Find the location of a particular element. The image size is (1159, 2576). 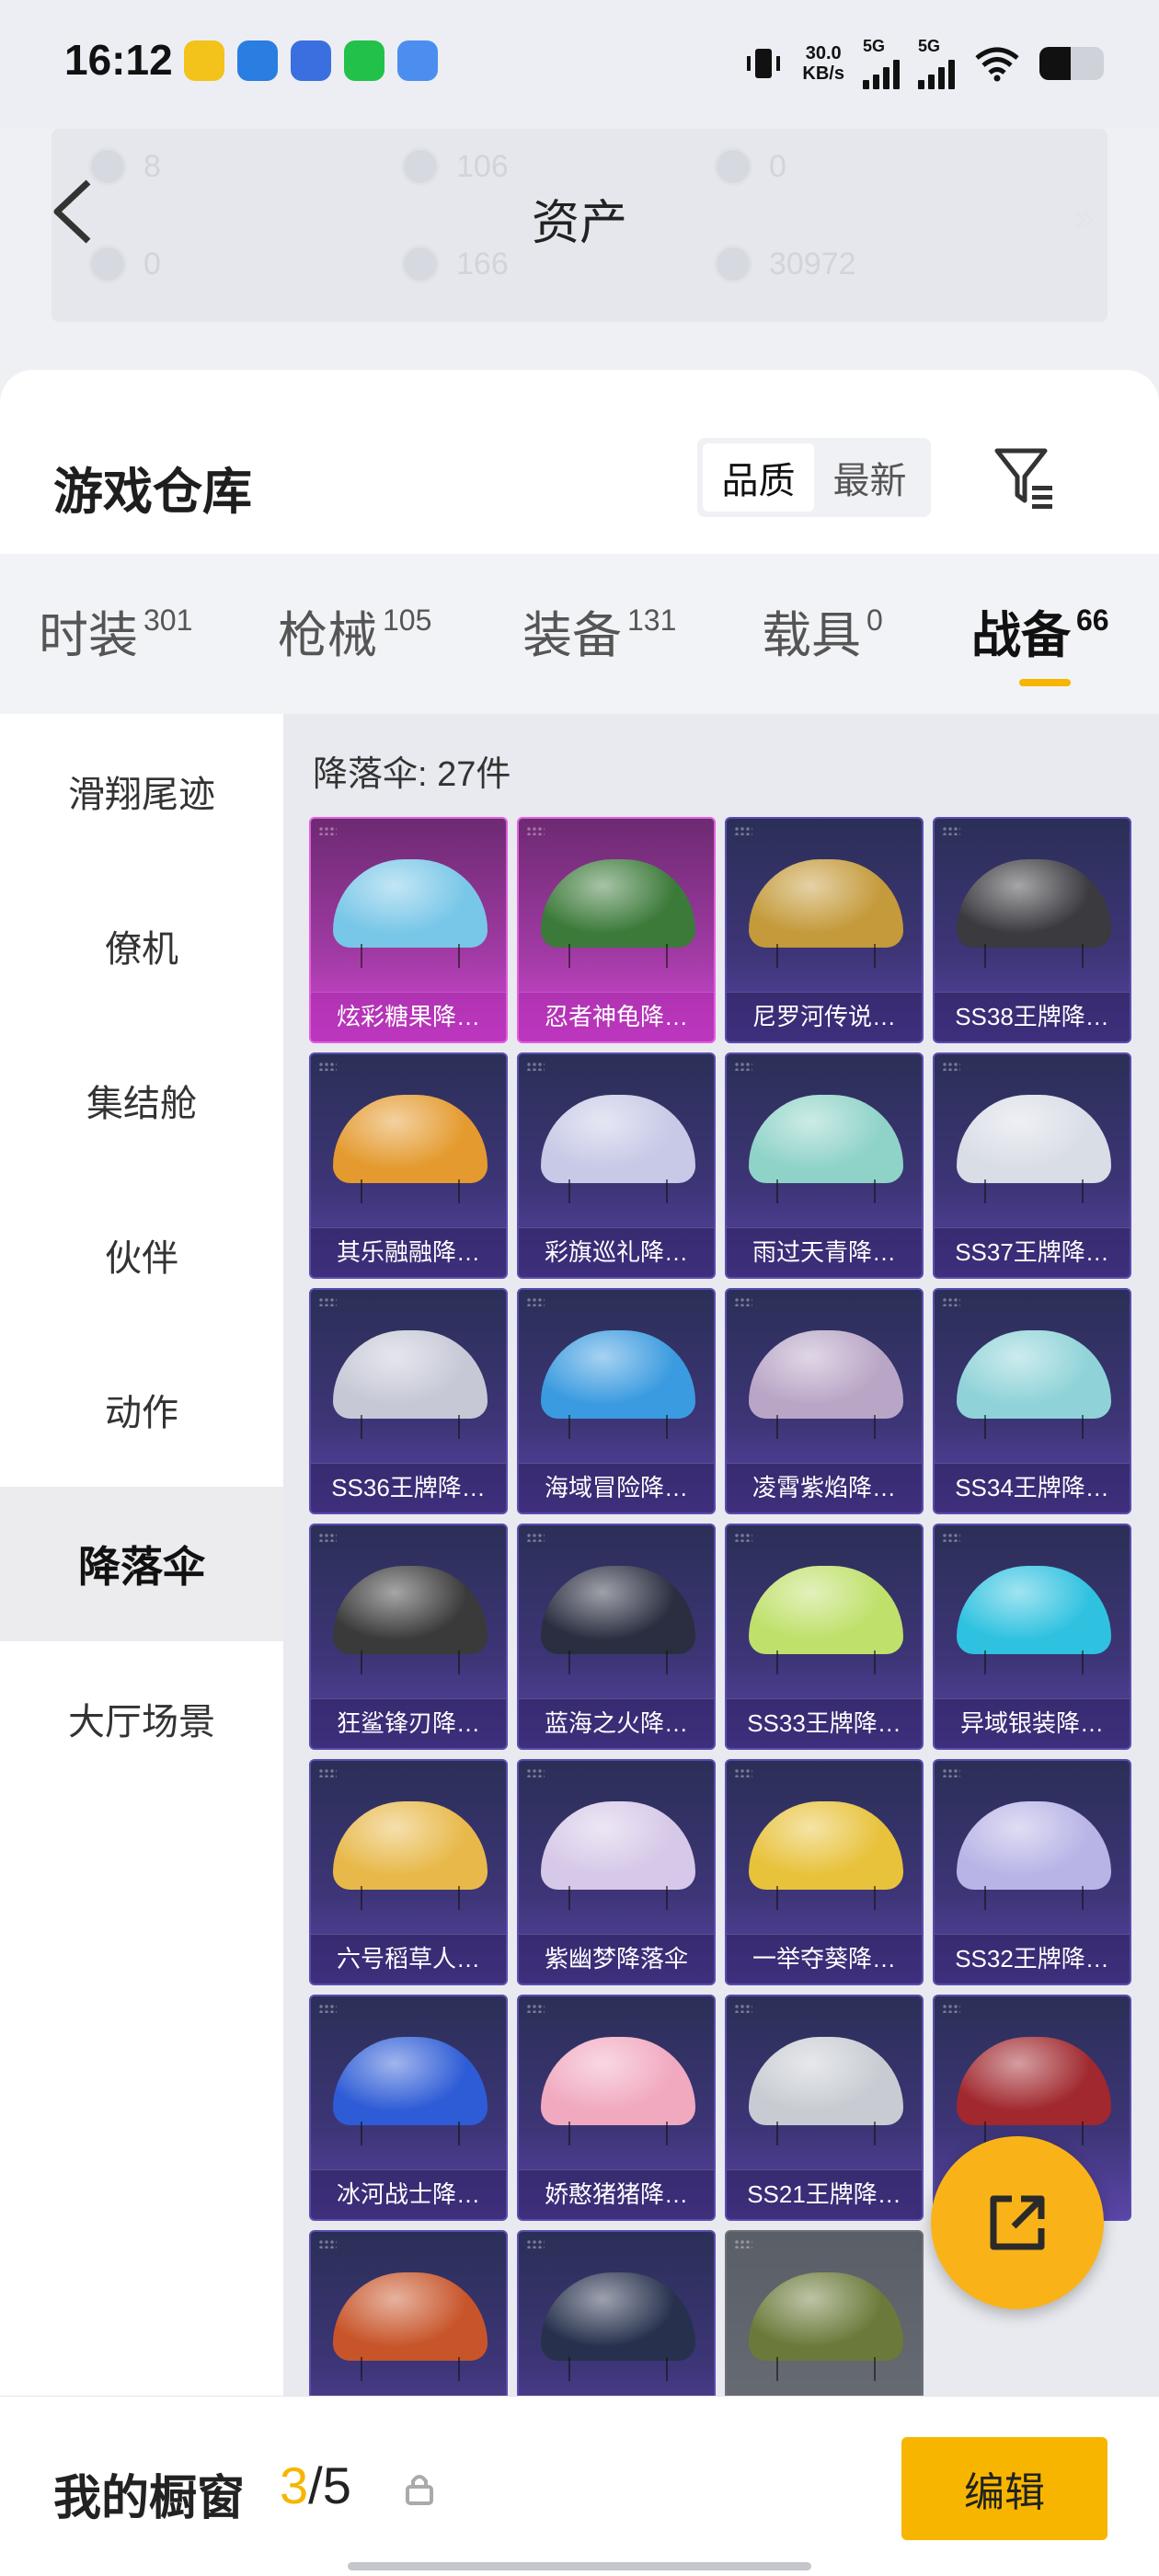

tab-battle-gear: 战备 66 is located at coordinates (1040, 630).